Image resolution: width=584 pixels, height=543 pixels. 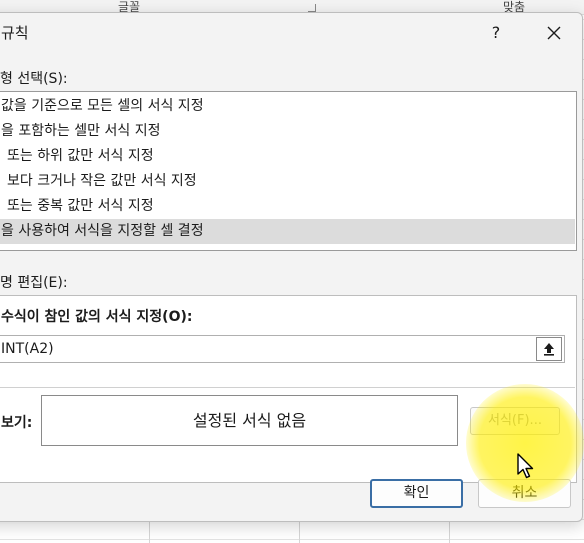 I want to click on rule-type-item: 또는 중복 값만 서식 지정, so click(x=287, y=206).